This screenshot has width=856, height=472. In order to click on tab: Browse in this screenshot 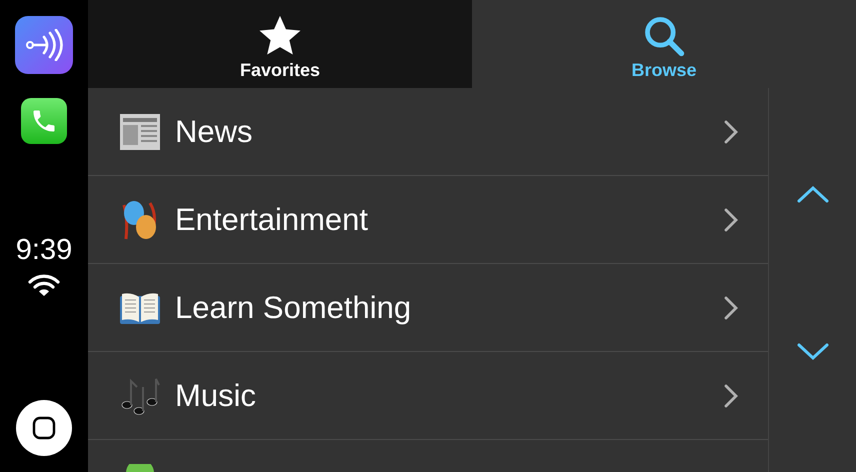, I will do `click(664, 44)`.